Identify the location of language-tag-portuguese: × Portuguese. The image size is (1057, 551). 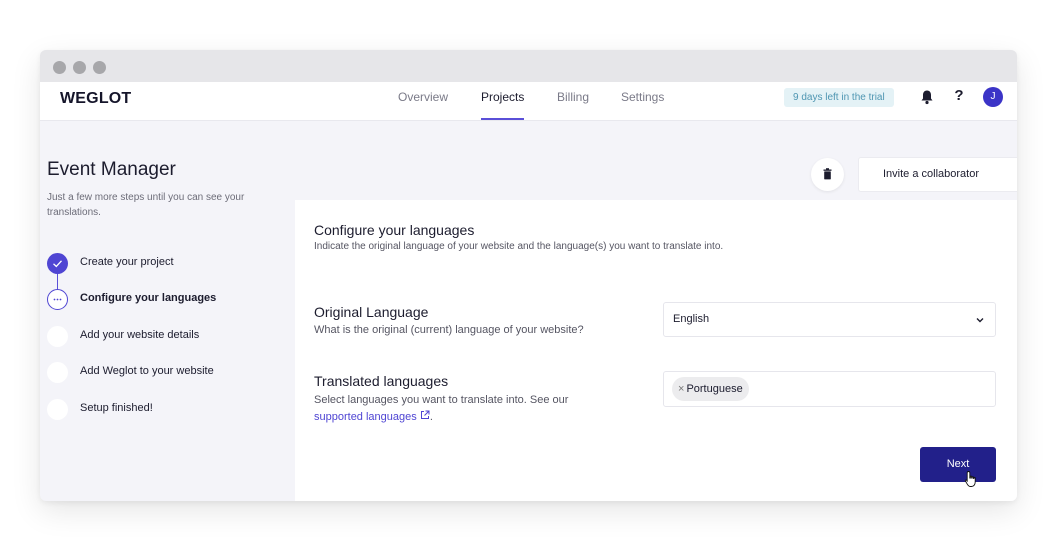
(710, 389).